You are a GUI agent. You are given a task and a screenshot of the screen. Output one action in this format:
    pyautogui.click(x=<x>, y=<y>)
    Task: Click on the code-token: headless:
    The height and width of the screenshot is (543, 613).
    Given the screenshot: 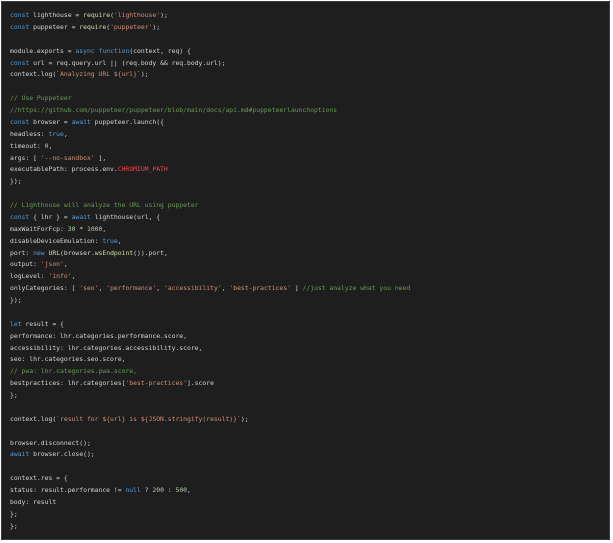 What is the action you would take?
    pyautogui.click(x=29, y=133)
    